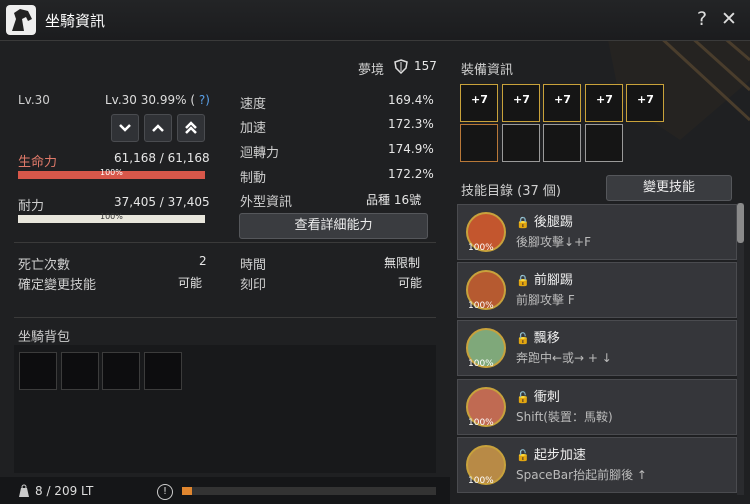  Describe the element at coordinates (564, 417) in the screenshot. I see `skill-command: Shift(裝置：馬鞍)` at that location.